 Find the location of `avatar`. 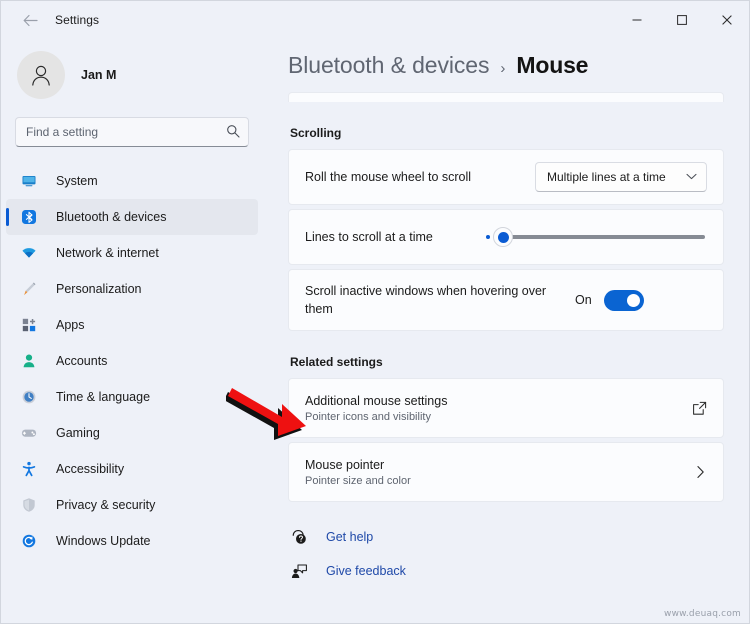

avatar is located at coordinates (41, 75).